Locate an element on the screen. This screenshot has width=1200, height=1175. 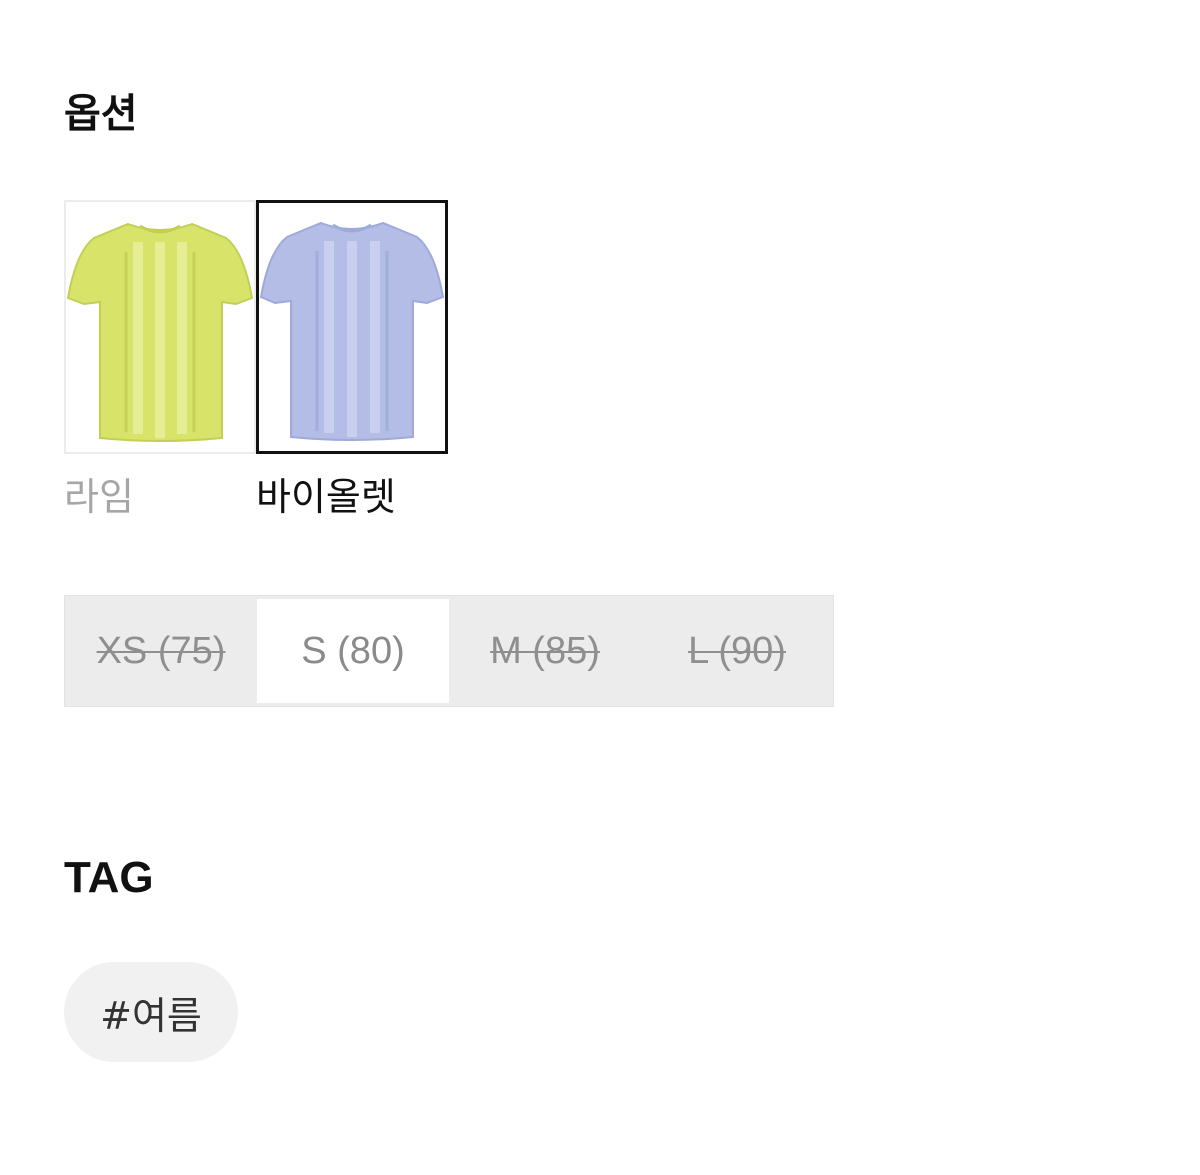
size-option-xs: XS (75) is located at coordinates (161, 651).